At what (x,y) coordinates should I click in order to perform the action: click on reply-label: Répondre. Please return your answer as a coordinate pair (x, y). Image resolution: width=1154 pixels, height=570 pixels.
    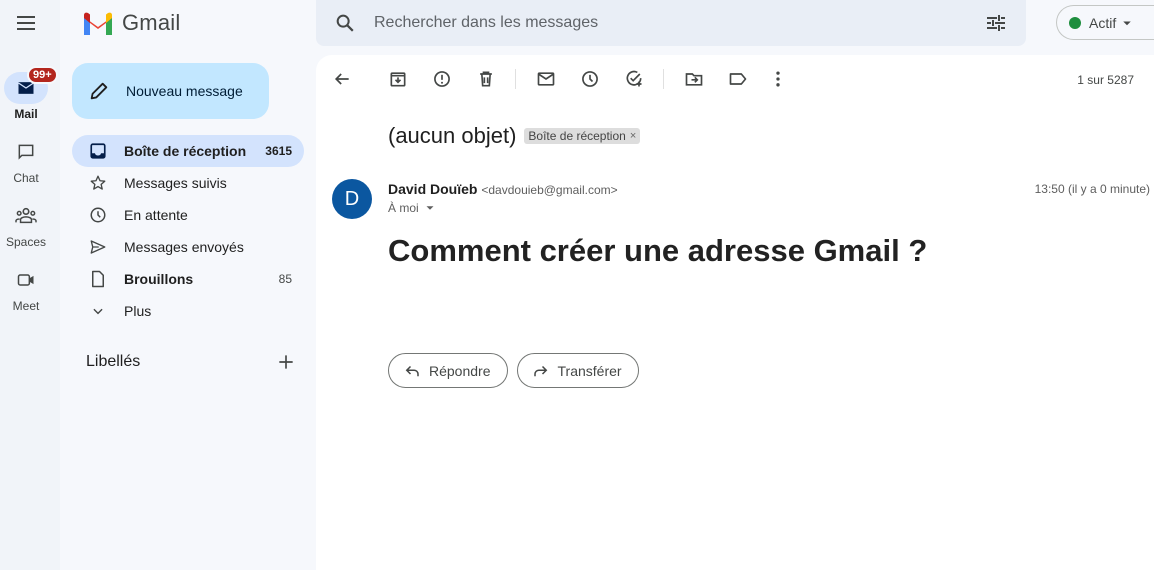
    Looking at the image, I should click on (460, 370).